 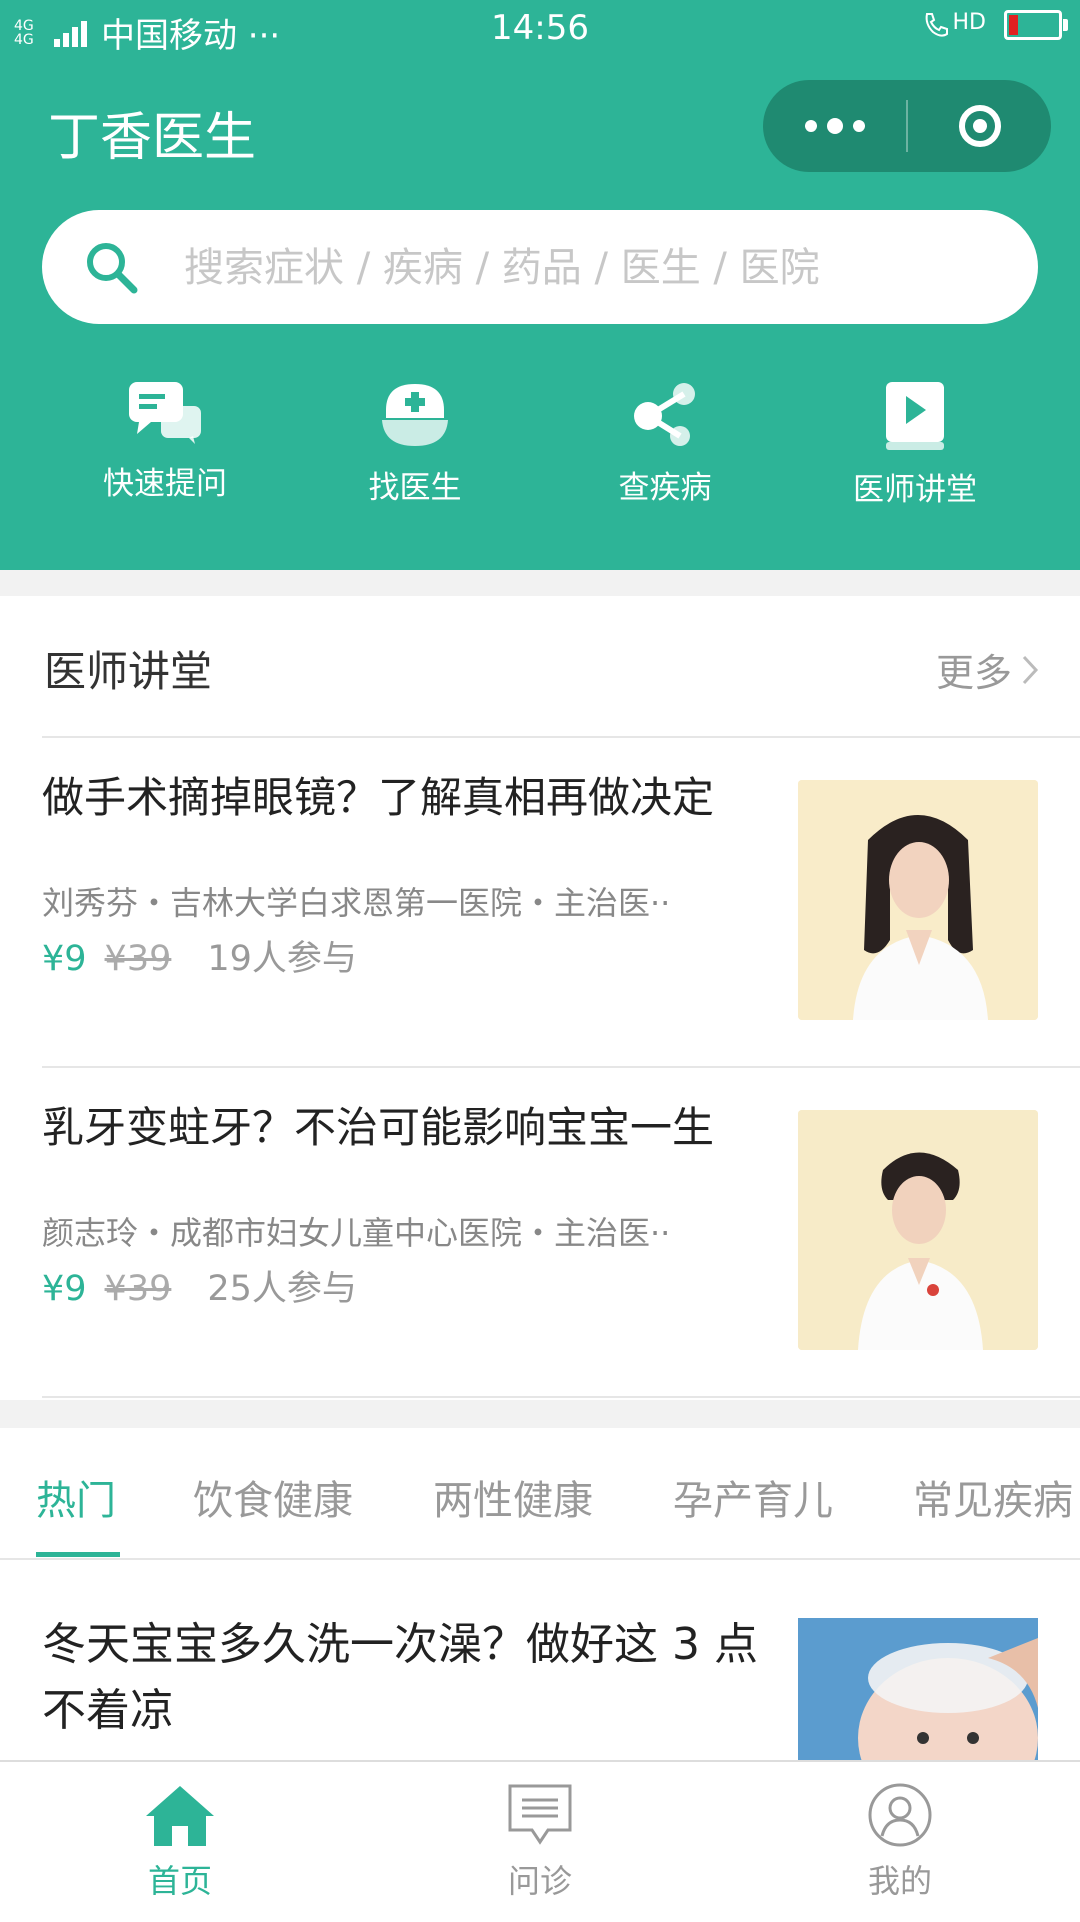 I want to click on home-icon, so click(x=180, y=1816).